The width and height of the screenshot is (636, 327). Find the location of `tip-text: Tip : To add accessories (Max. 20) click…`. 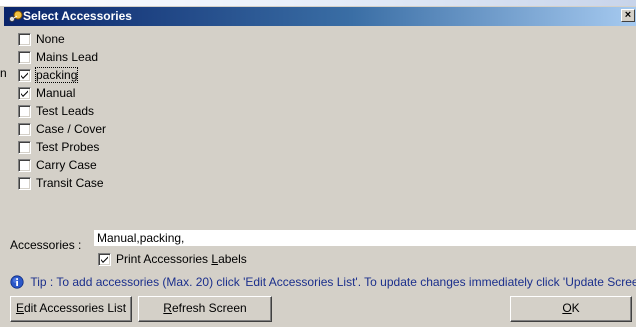

tip-text: Tip : To add accessories (Max. 20) click… is located at coordinates (333, 281).